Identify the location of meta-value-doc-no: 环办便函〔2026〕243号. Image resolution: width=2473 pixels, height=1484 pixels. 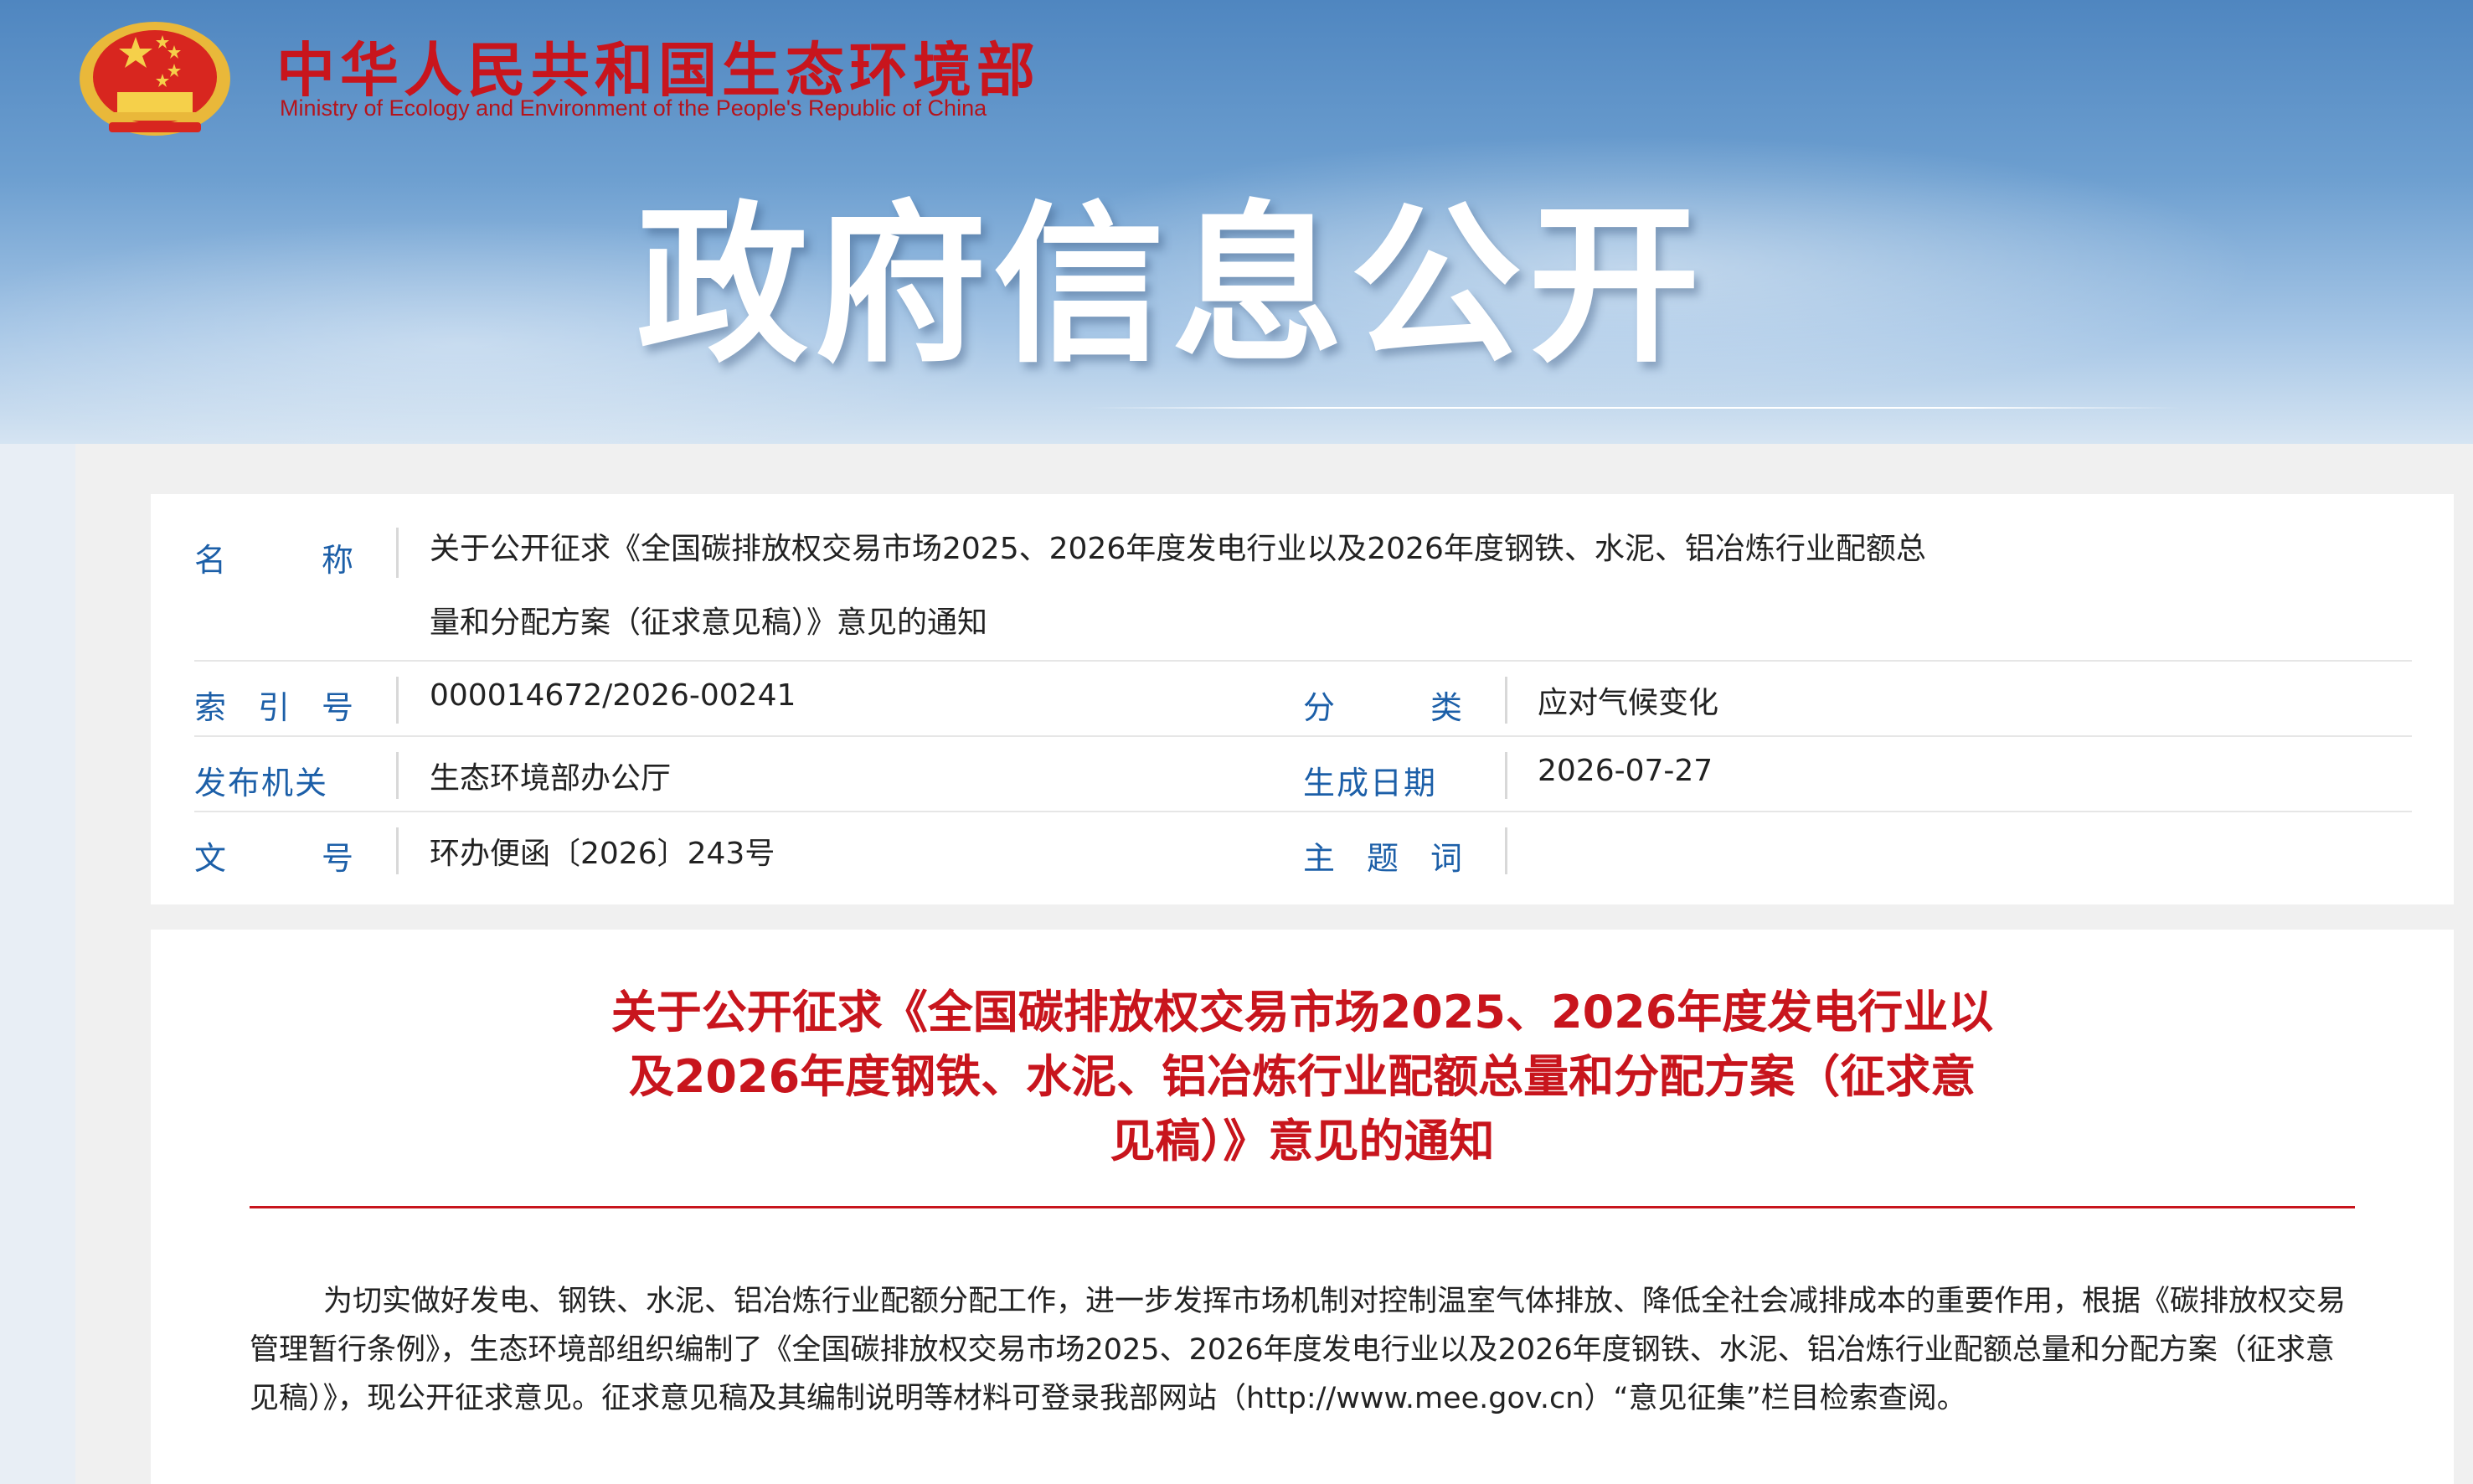
(602, 854).